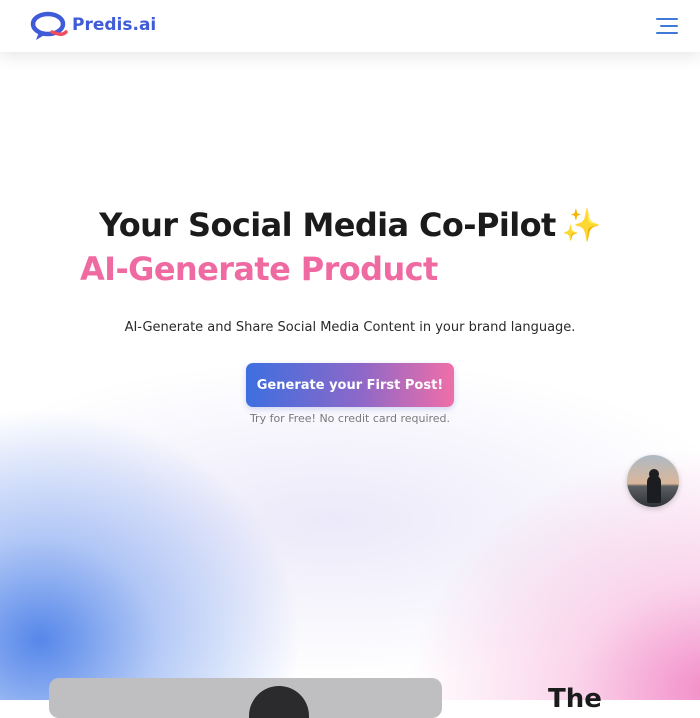 This screenshot has height=718, width=700. I want to click on top-navbar: Predis.ai, so click(350, 26).